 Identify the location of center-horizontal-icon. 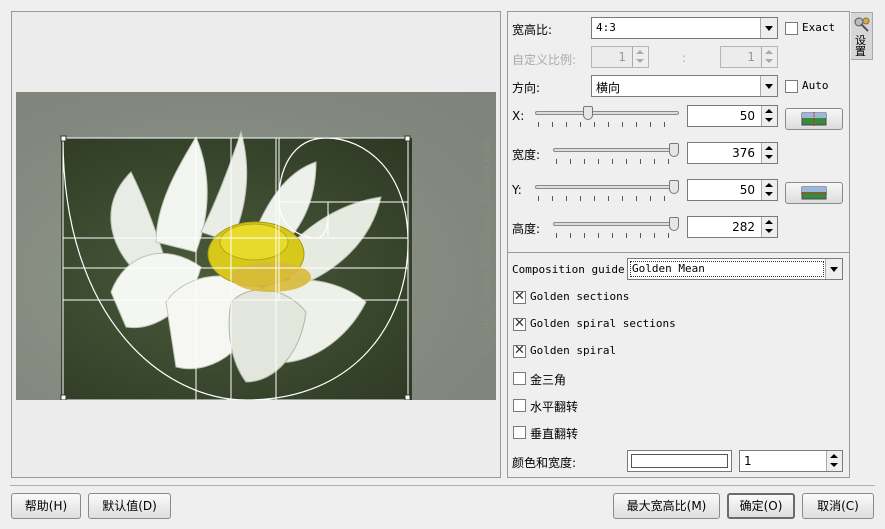
(814, 119).